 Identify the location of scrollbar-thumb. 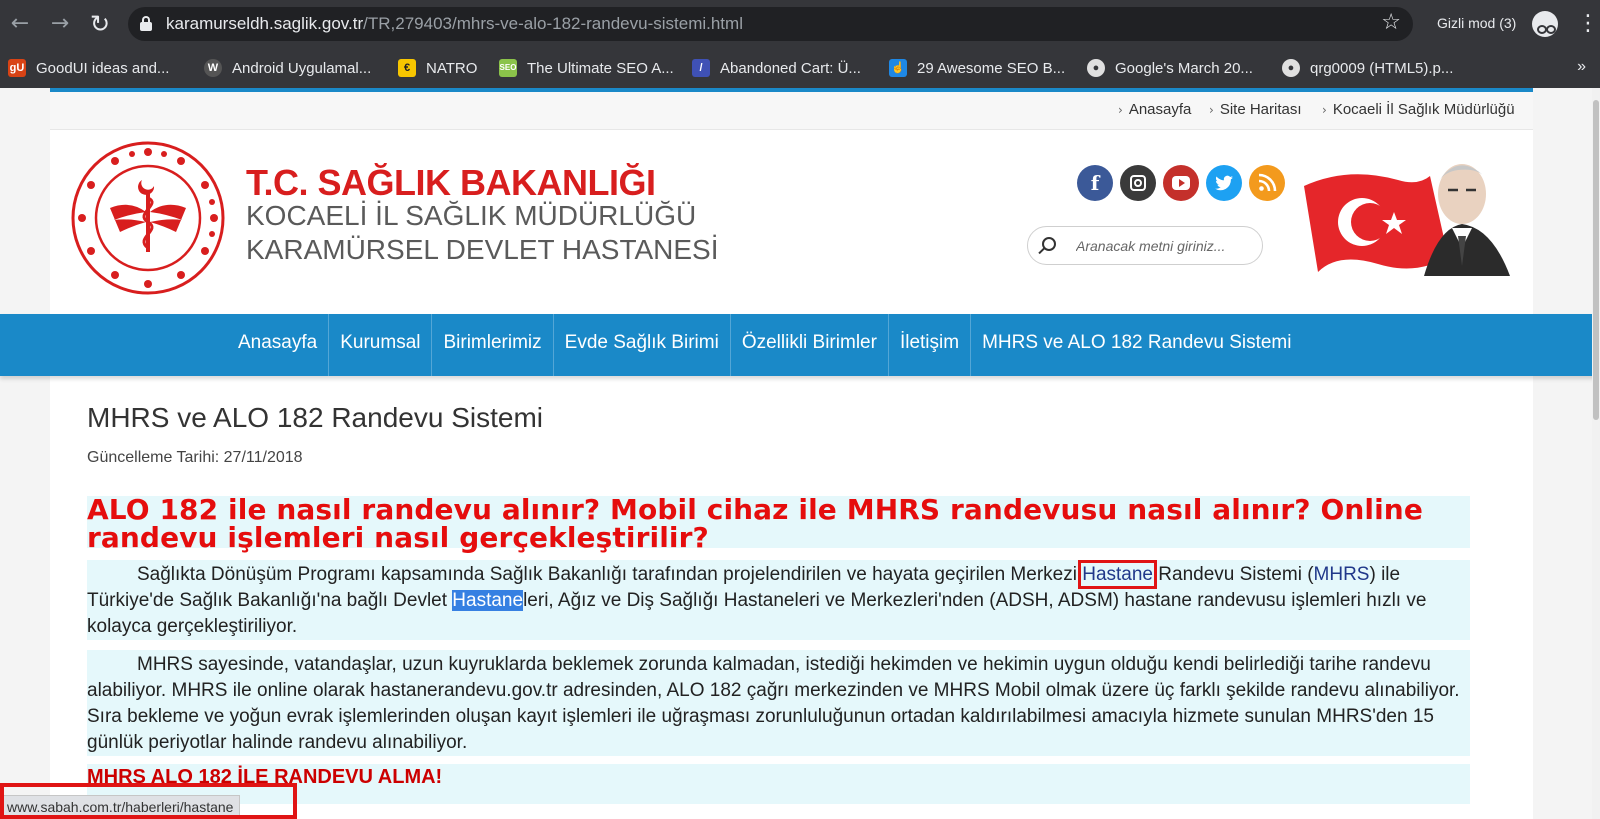
(1596, 260).